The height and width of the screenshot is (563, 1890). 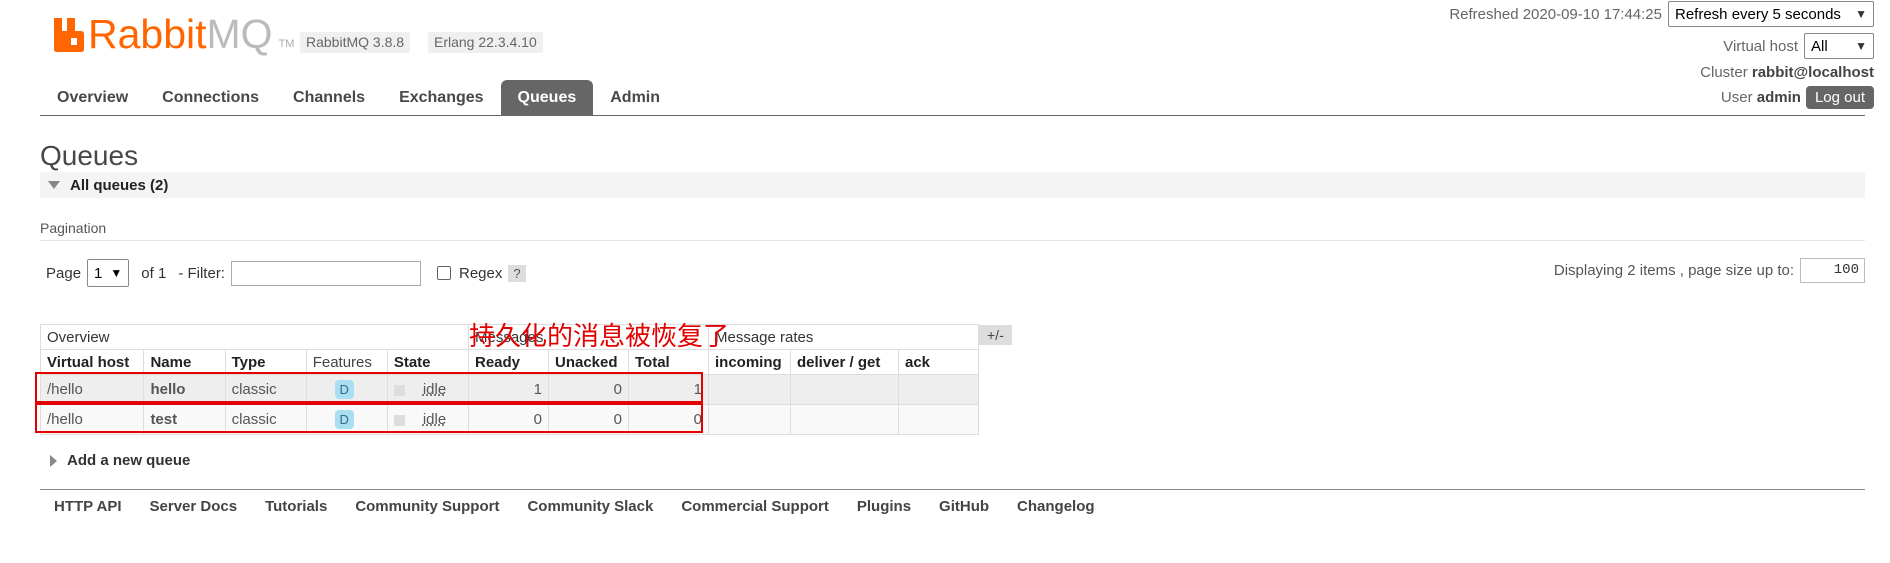 What do you see at coordinates (755, 506) in the screenshot?
I see `footer-link-commercial-support: Commercial Support` at bounding box center [755, 506].